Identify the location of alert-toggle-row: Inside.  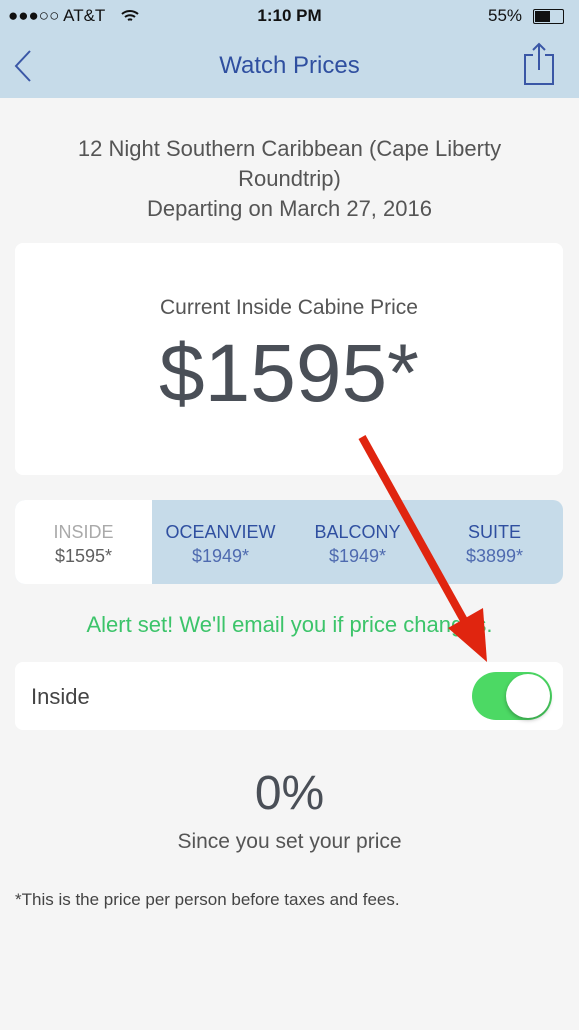
(289, 696).